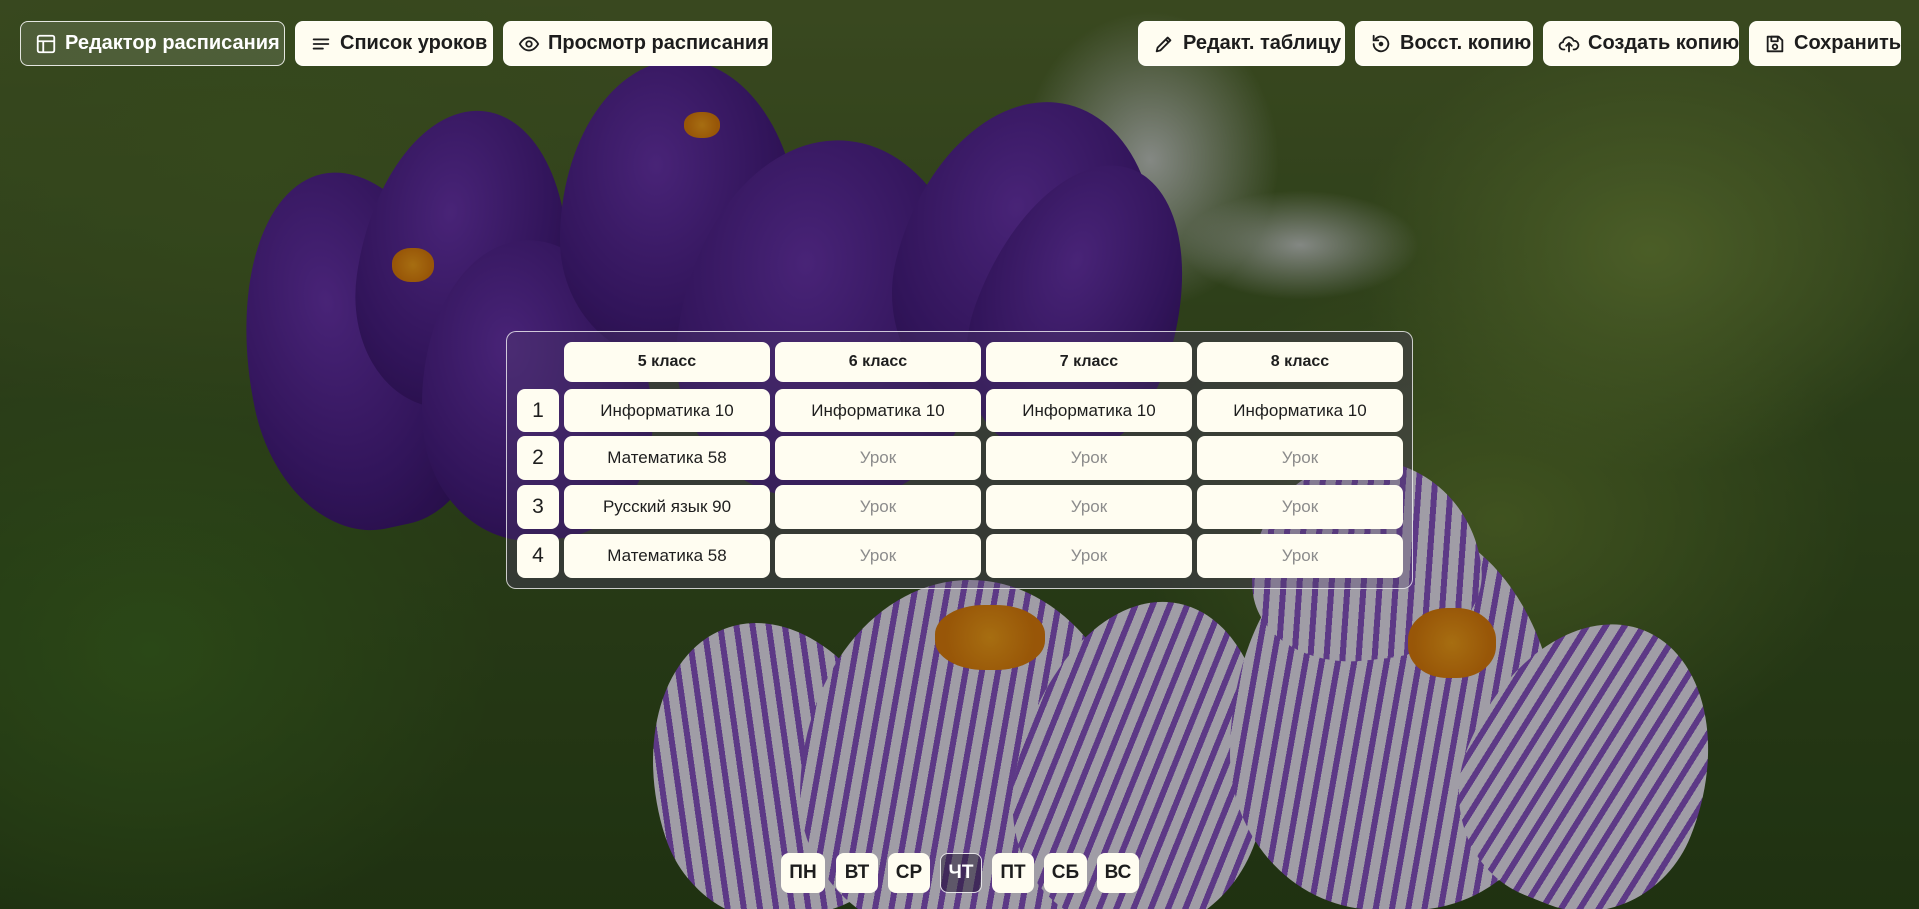  Describe the element at coordinates (803, 873) in the screenshot. I see `day-button-mon: ПН` at that location.